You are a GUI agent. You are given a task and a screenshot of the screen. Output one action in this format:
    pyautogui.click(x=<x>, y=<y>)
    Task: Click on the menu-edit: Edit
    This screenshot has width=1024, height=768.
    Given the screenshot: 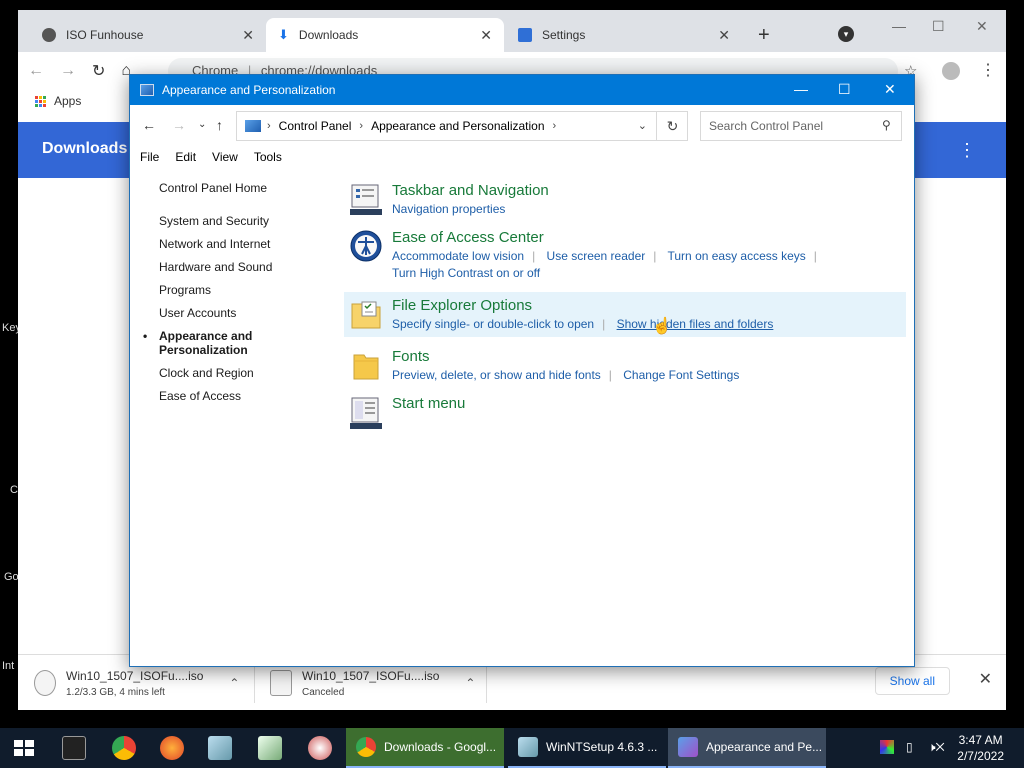 What is the action you would take?
    pyautogui.click(x=185, y=157)
    